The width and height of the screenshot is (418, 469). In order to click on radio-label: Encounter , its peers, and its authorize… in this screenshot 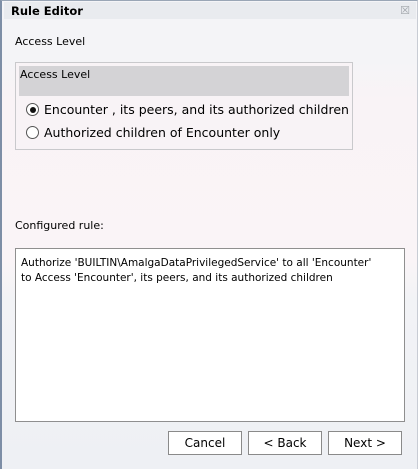, I will do `click(196, 109)`.